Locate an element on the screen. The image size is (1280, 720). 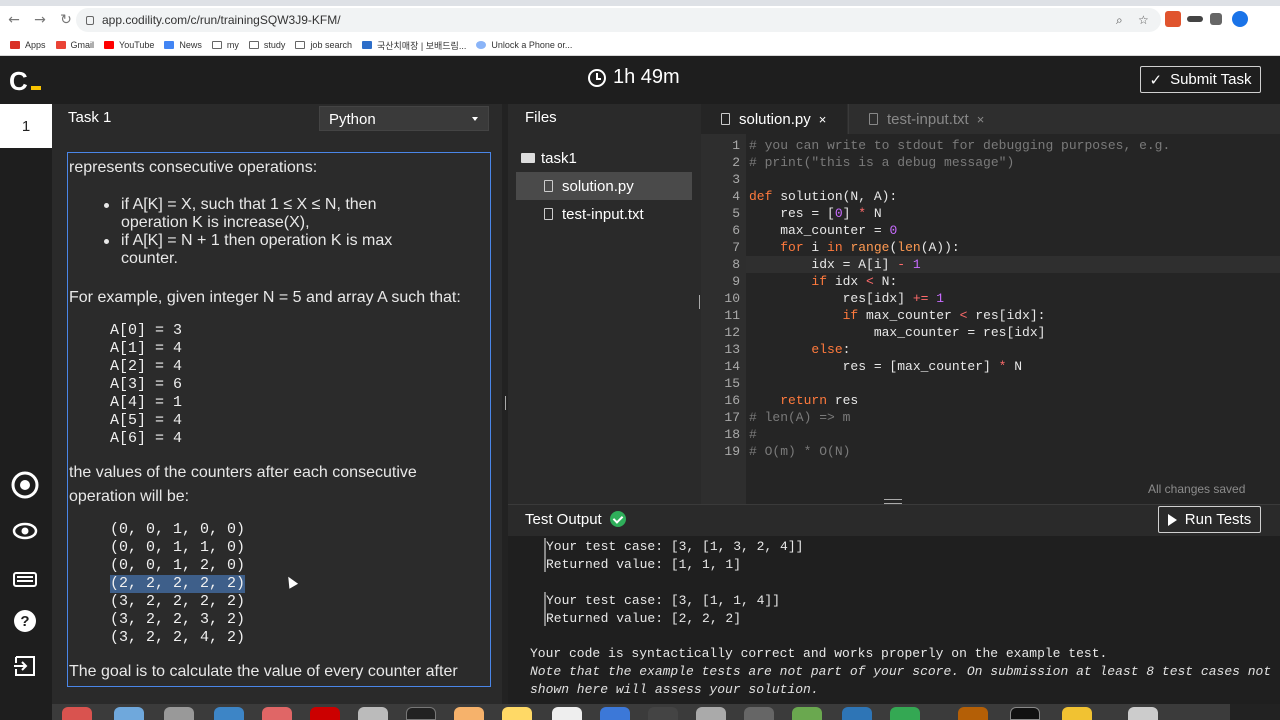
bookmark-star-icon: ☆ is located at coordinates (1143, 20).